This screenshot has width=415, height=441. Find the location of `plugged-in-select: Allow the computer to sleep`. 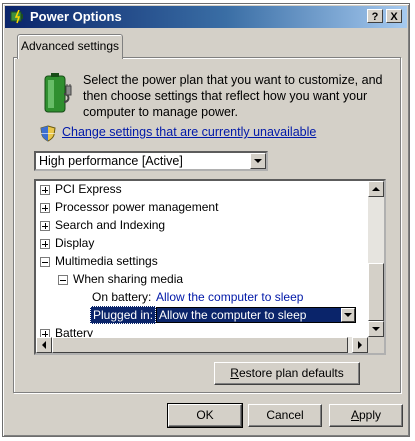

plugged-in-select: Allow the computer to sleep is located at coordinates (256, 315).